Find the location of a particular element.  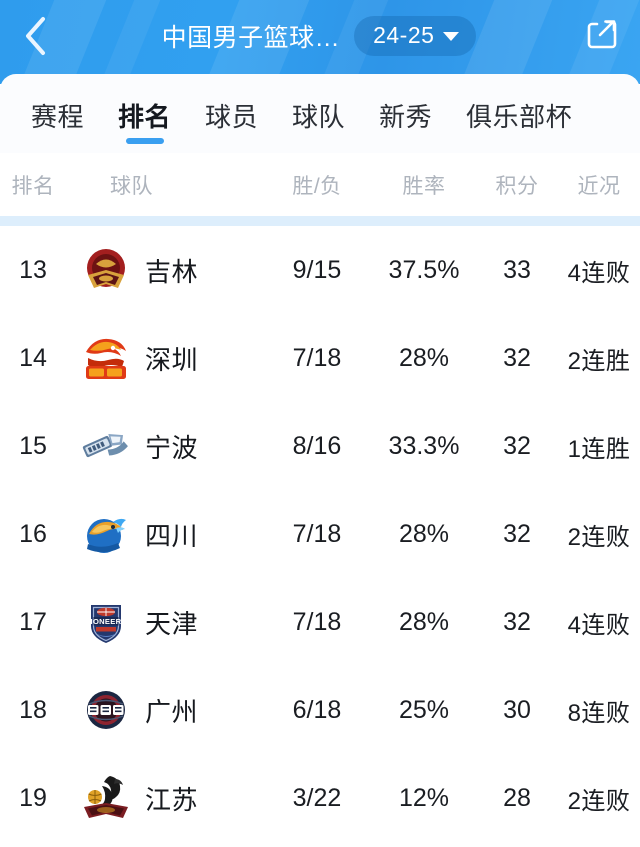

tab-label: 赛程 is located at coordinates (58, 117).